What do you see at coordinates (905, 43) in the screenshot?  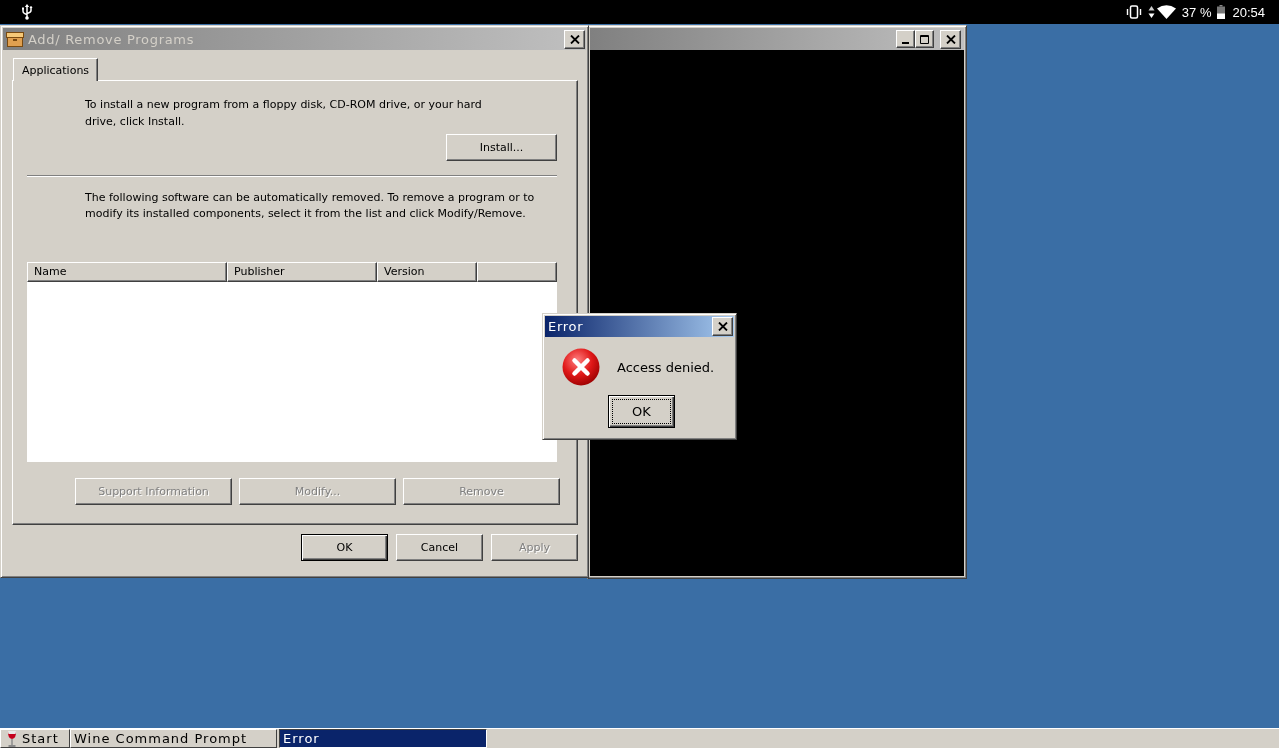 I see `minimize-icon` at bounding box center [905, 43].